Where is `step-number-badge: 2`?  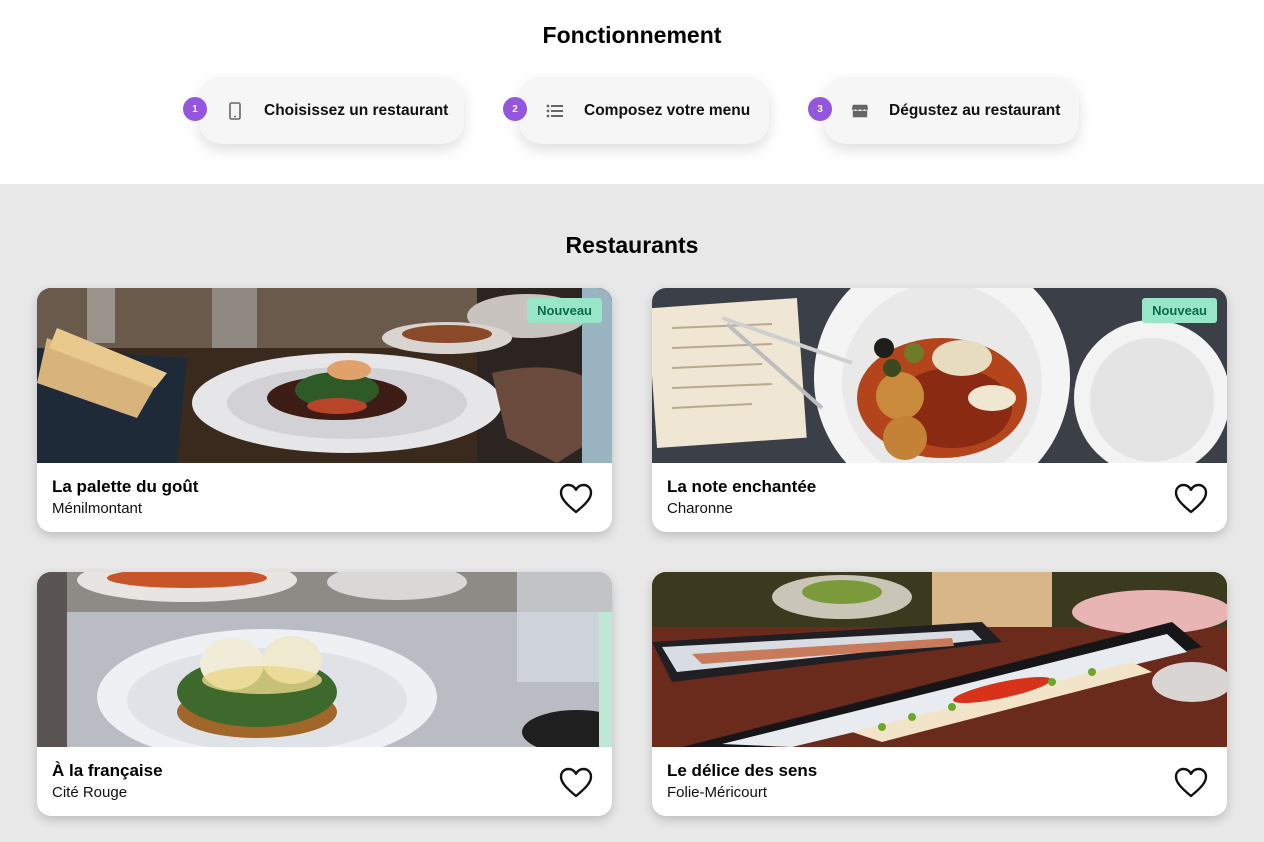
step-number-badge: 2 is located at coordinates (515, 109).